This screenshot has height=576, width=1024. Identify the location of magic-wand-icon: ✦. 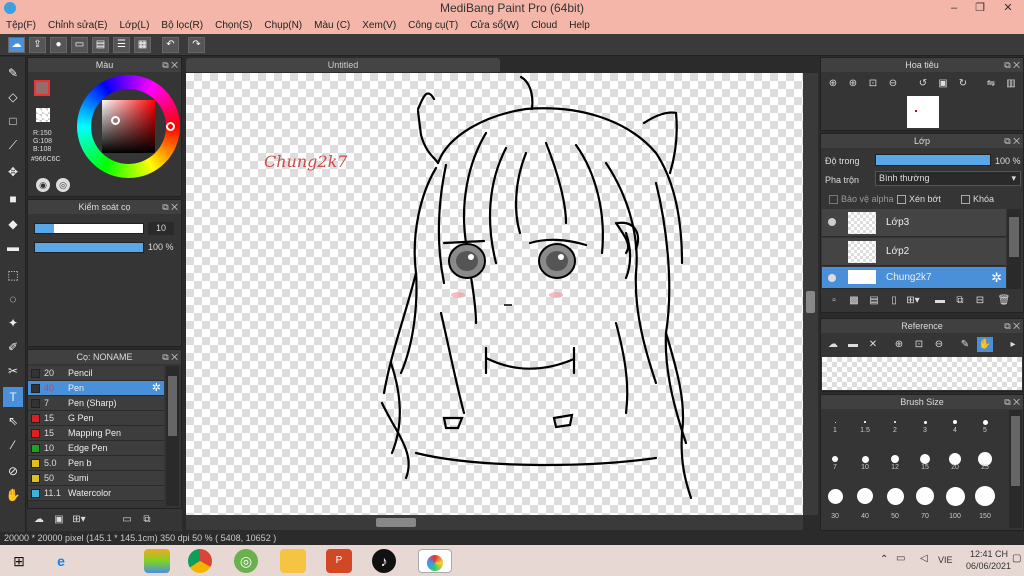
(13, 323).